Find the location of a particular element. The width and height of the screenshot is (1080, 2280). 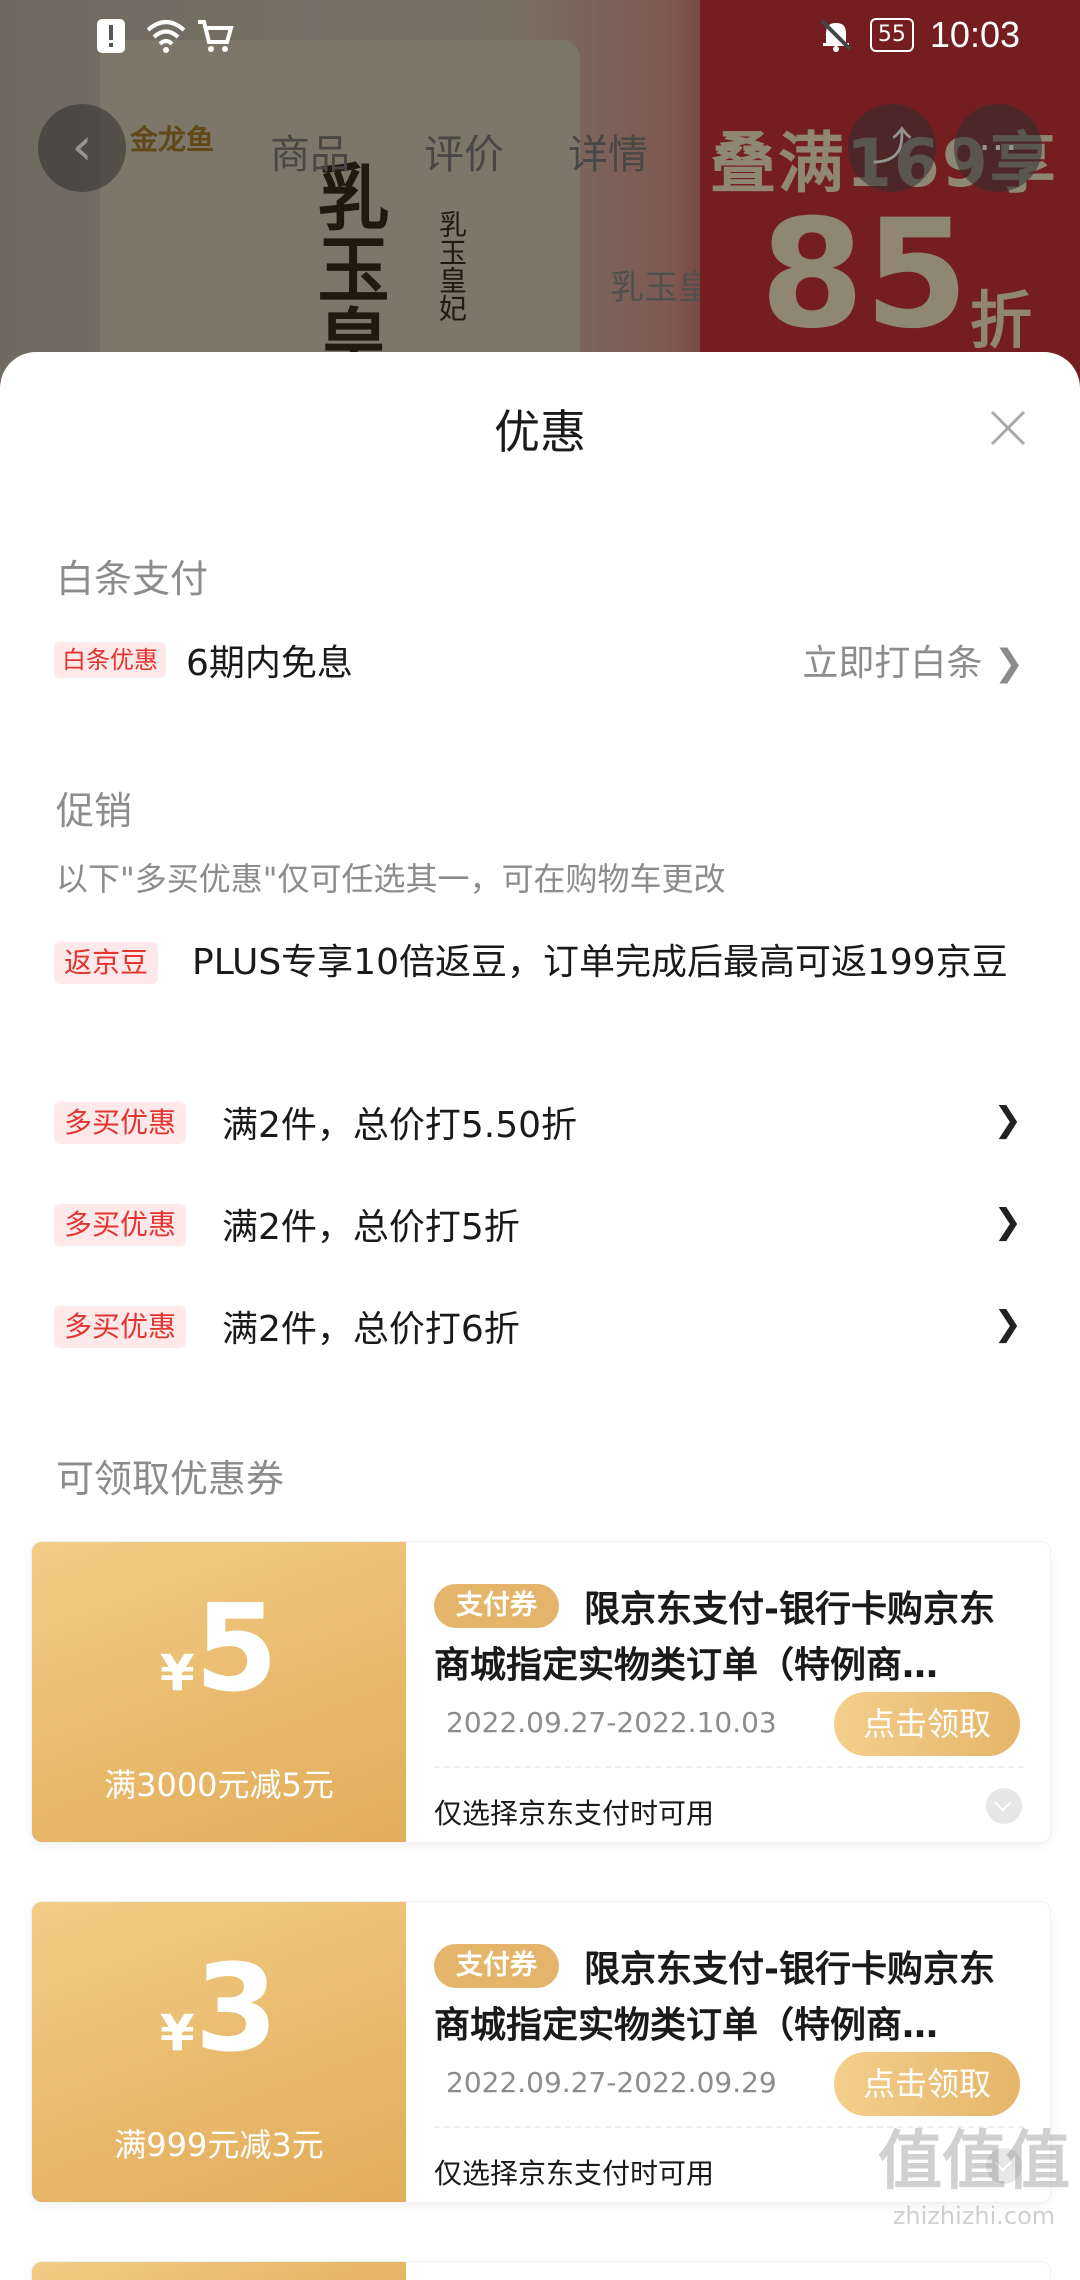

promo-text: PLUS专享10倍返豆，订单完成后最高可返199京豆 is located at coordinates (600, 962).